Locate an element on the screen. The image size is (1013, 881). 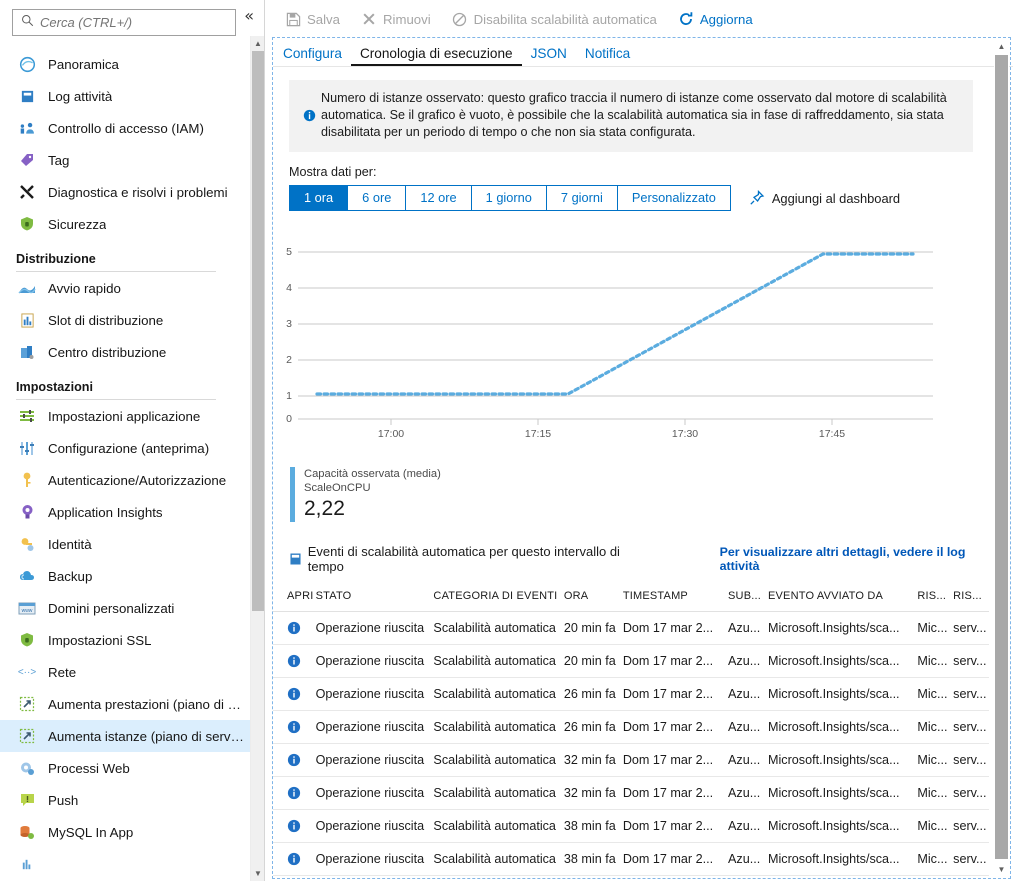
range-option-12-ore: 12 ore is located at coordinates (439, 198).